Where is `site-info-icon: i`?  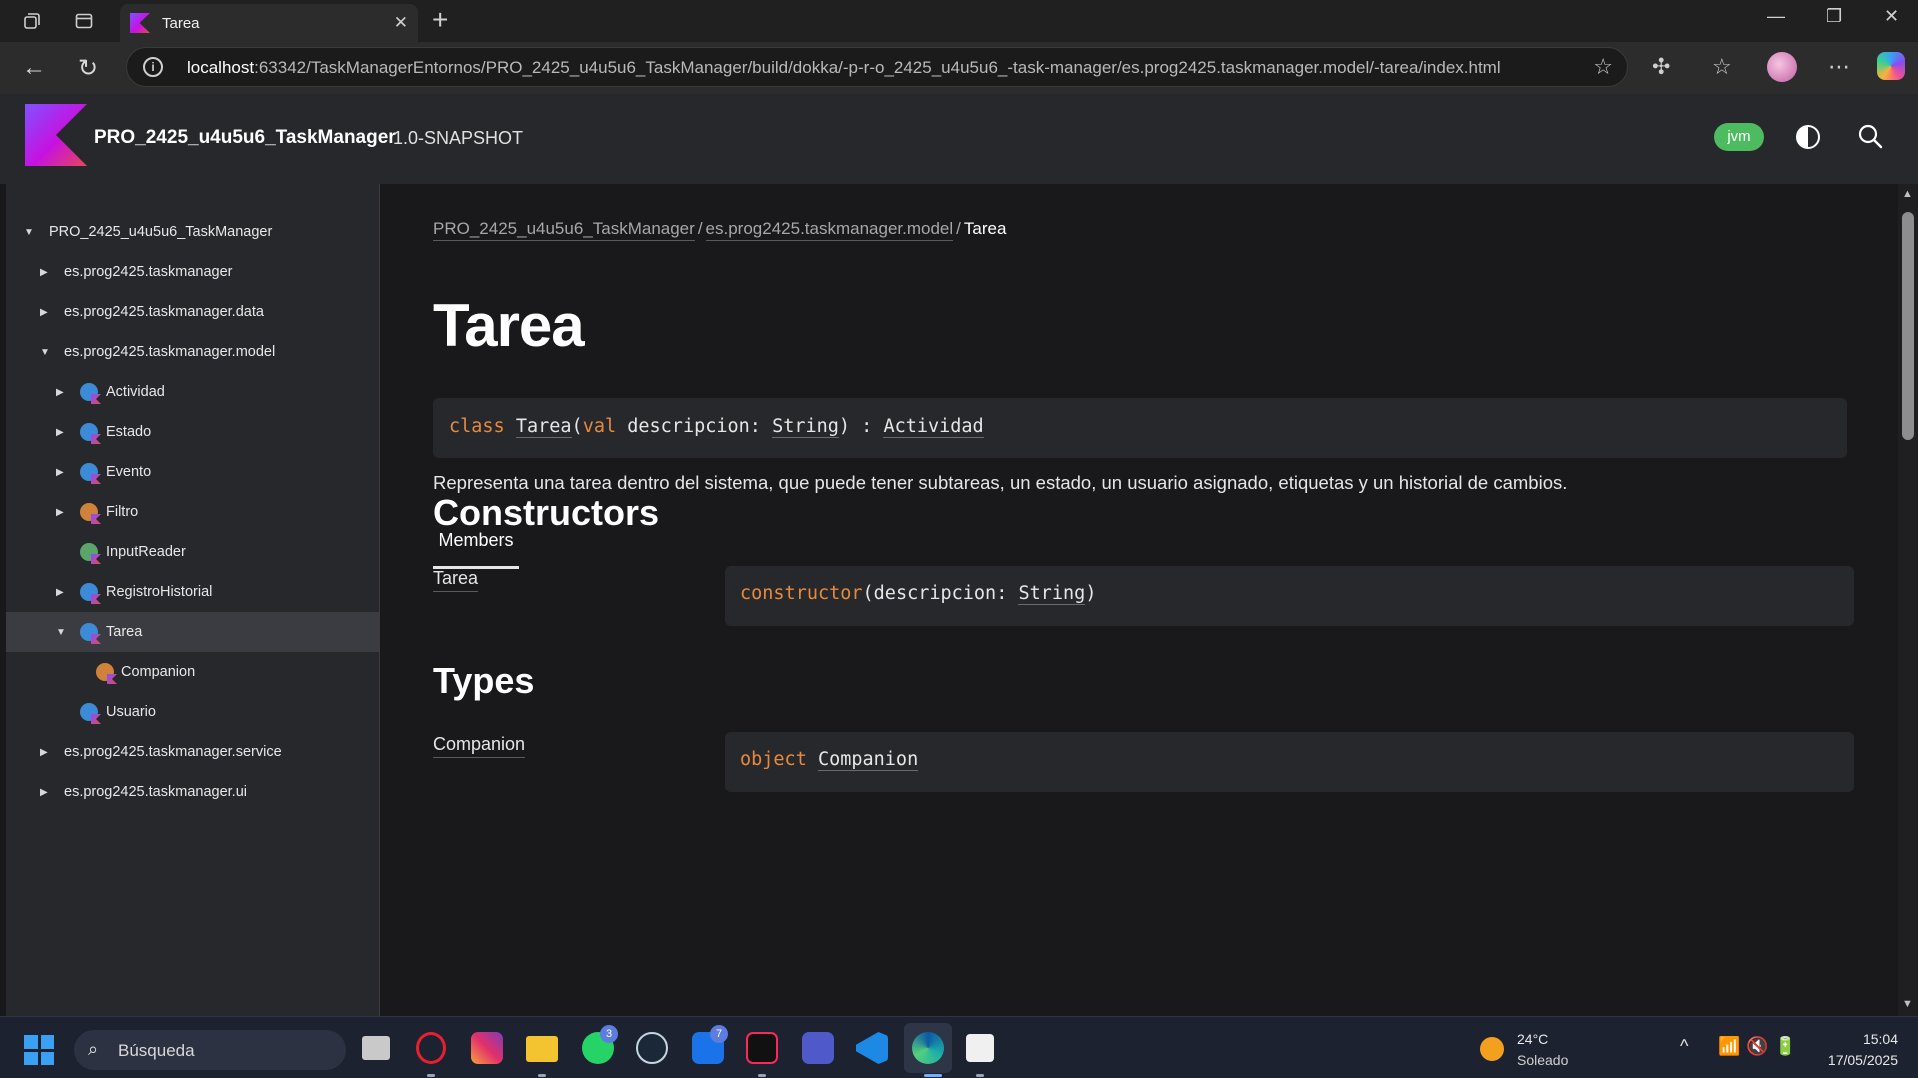 site-info-icon: i is located at coordinates (153, 67).